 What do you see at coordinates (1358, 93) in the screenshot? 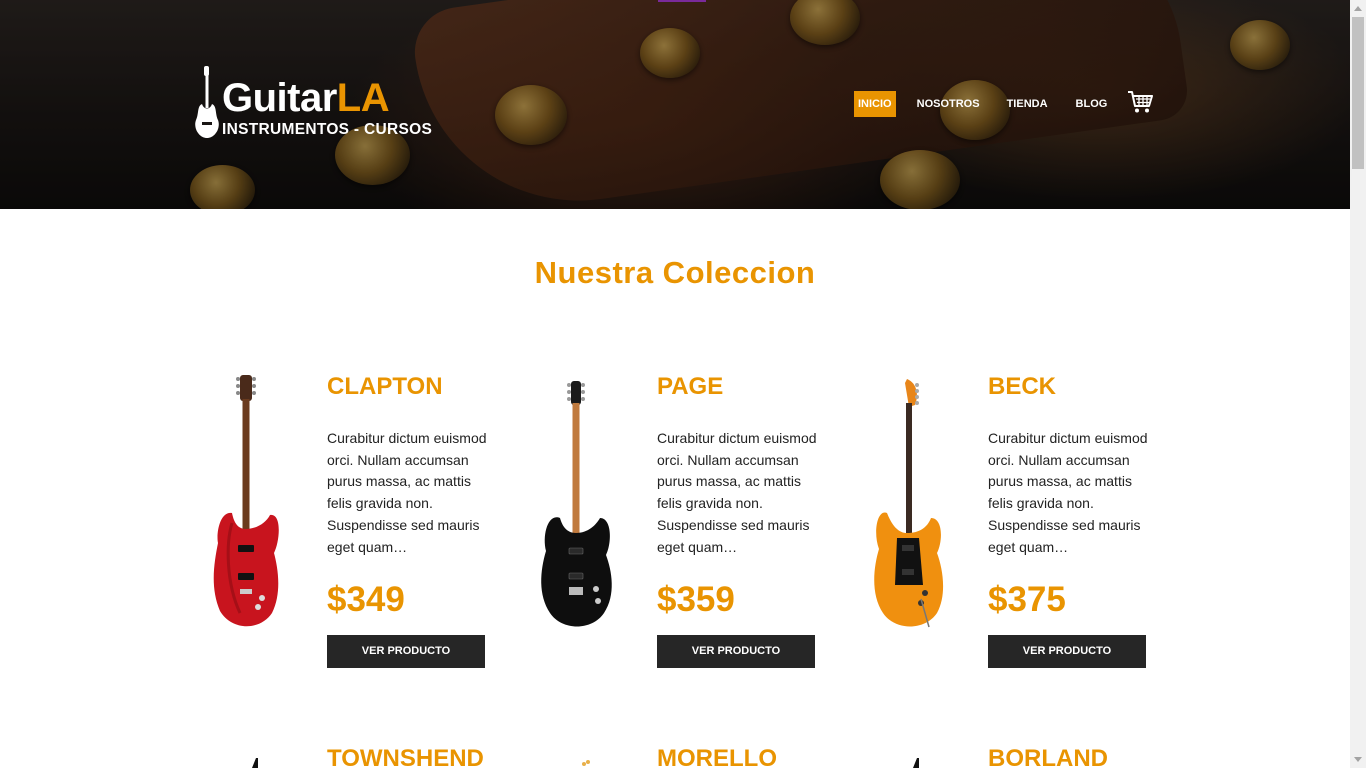
I see `scrollbar-thumb` at bounding box center [1358, 93].